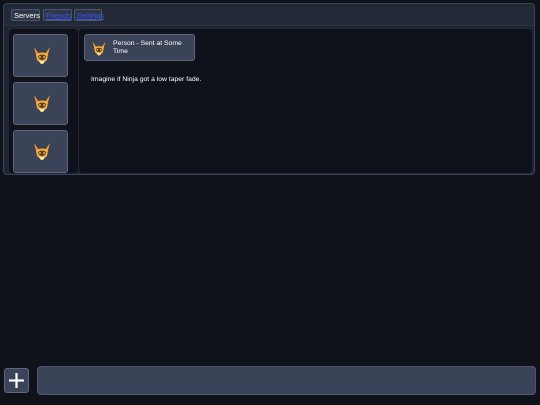 This screenshot has height=405, width=540. I want to click on add-button, so click(16, 380).